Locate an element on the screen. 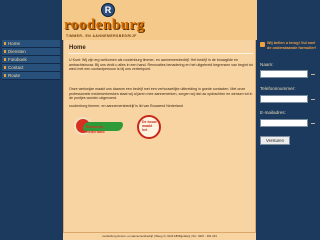  nav-item-label: Fotoboek is located at coordinates (17, 59).